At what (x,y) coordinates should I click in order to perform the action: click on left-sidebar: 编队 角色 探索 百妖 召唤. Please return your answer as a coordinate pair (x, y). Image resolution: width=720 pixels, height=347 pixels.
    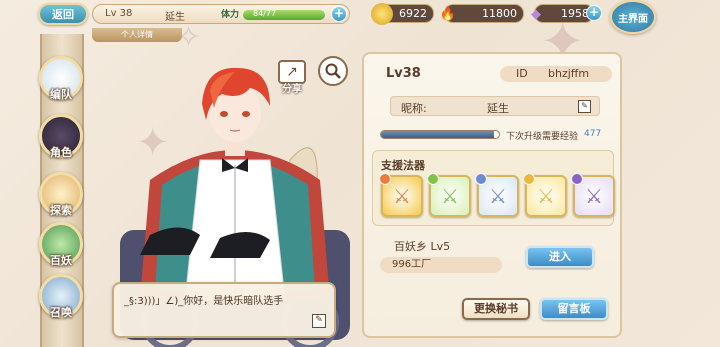
    Looking at the image, I should click on (62, 190).